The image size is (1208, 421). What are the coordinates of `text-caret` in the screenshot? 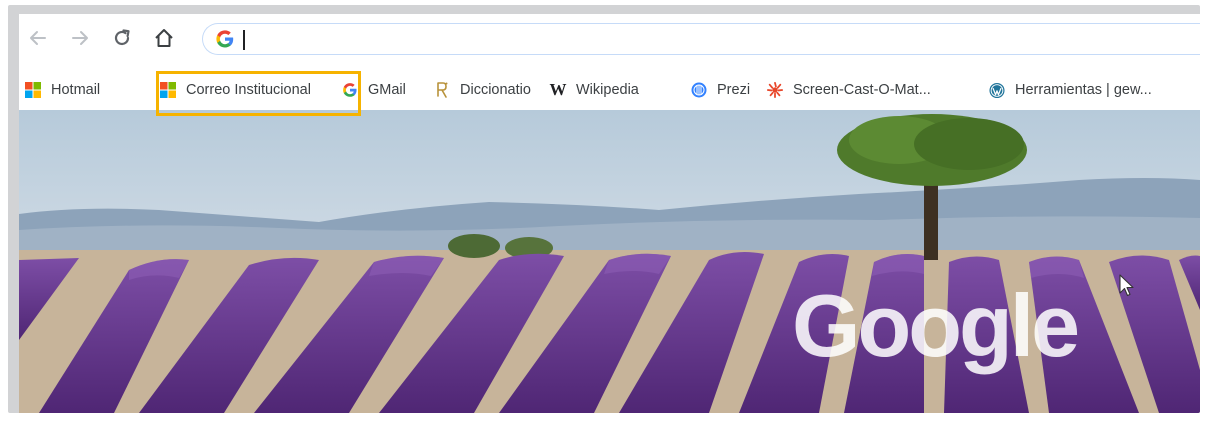 It's located at (244, 40).